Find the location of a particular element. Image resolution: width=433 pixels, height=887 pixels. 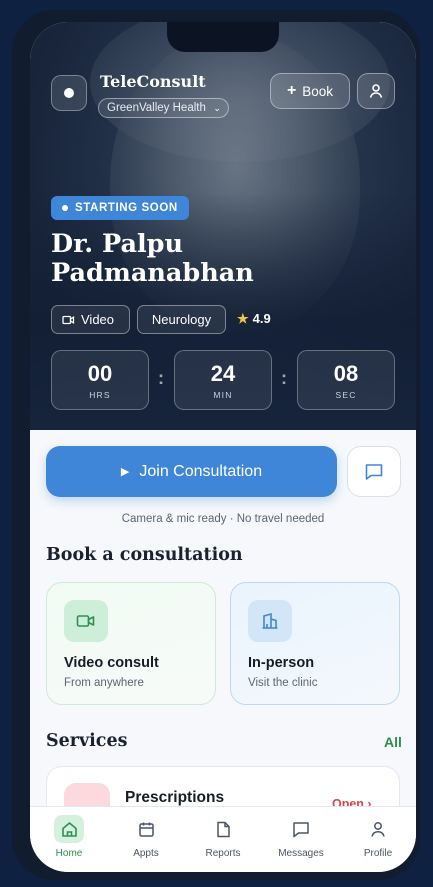

camera-notch is located at coordinates (223, 37).